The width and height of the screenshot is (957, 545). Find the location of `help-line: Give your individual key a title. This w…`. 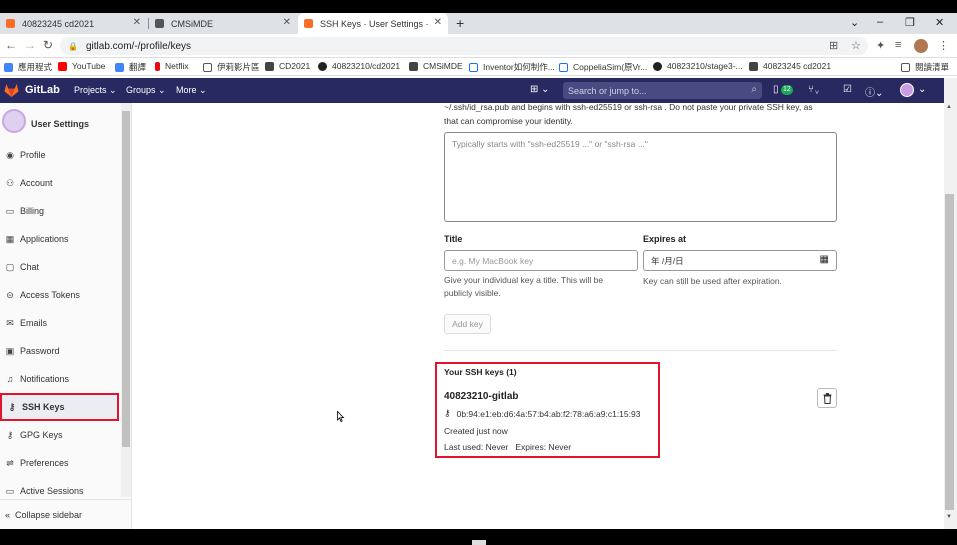

help-line: Give your individual key a title. This w… is located at coordinates (524, 280).